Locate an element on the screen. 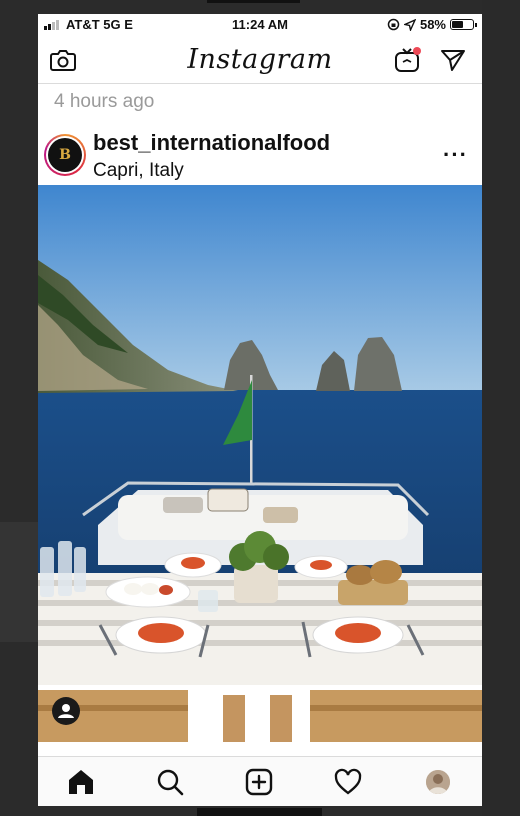 The height and width of the screenshot is (816, 520). more-options-icon: ··· is located at coordinates (455, 155).